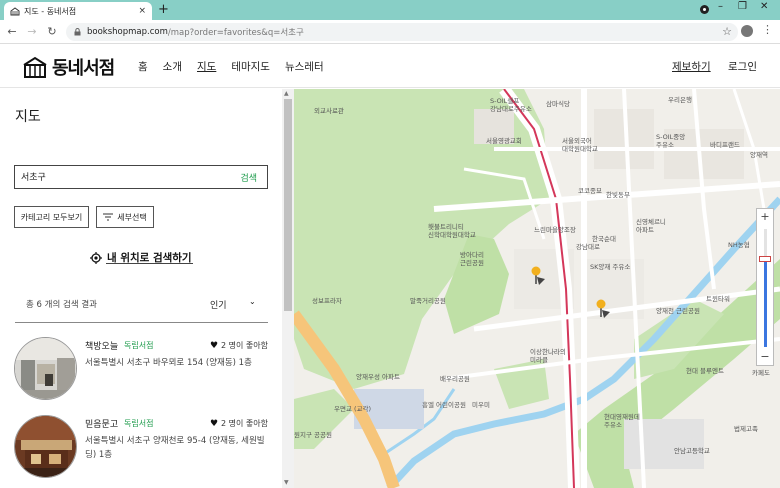 The height and width of the screenshot is (488, 780). Describe the element at coordinates (692, 450) in the screenshot. I see `map-label: 안남고등학교` at that location.